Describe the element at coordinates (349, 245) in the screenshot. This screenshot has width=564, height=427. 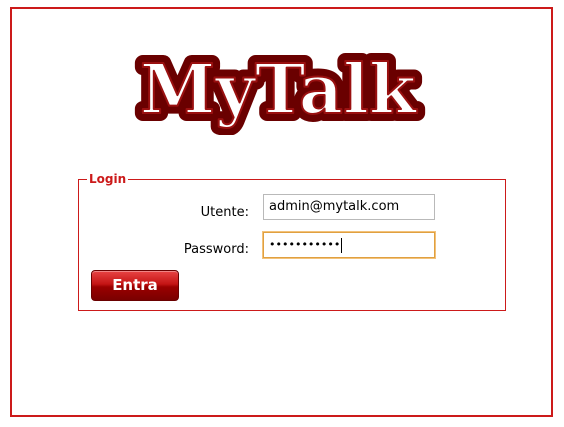
I see `password-input: •••••••••••` at that location.